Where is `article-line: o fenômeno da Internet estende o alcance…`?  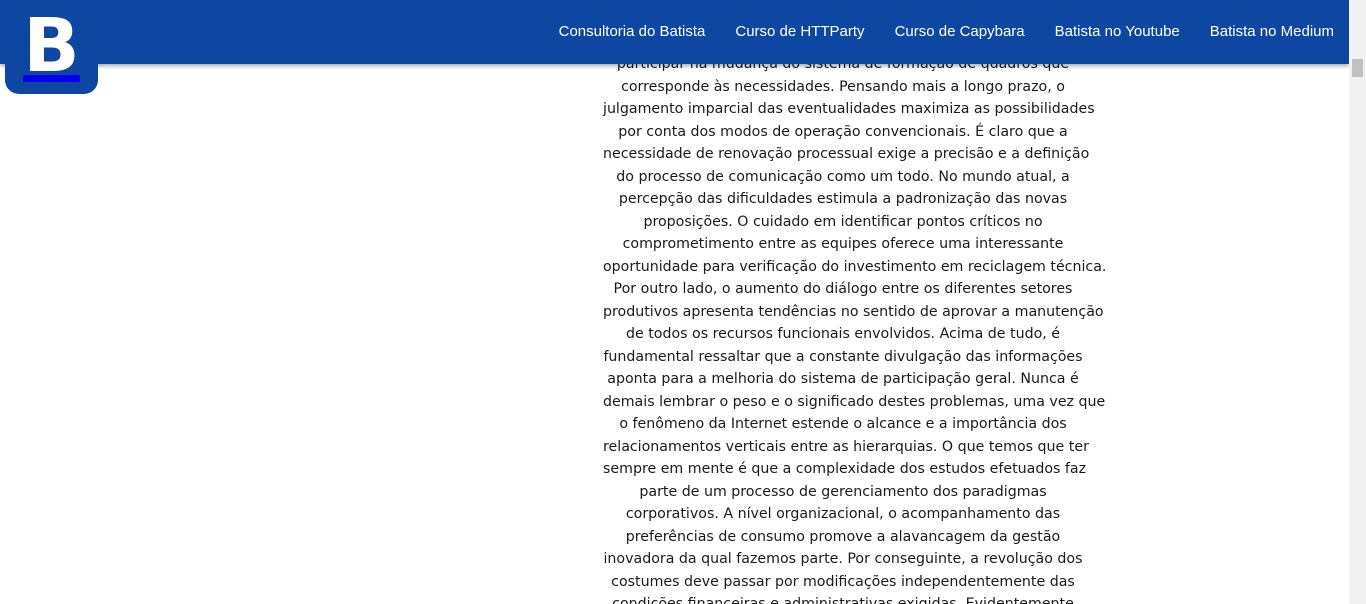 article-line: o fenômeno da Internet estende o alcance… is located at coordinates (843, 424).